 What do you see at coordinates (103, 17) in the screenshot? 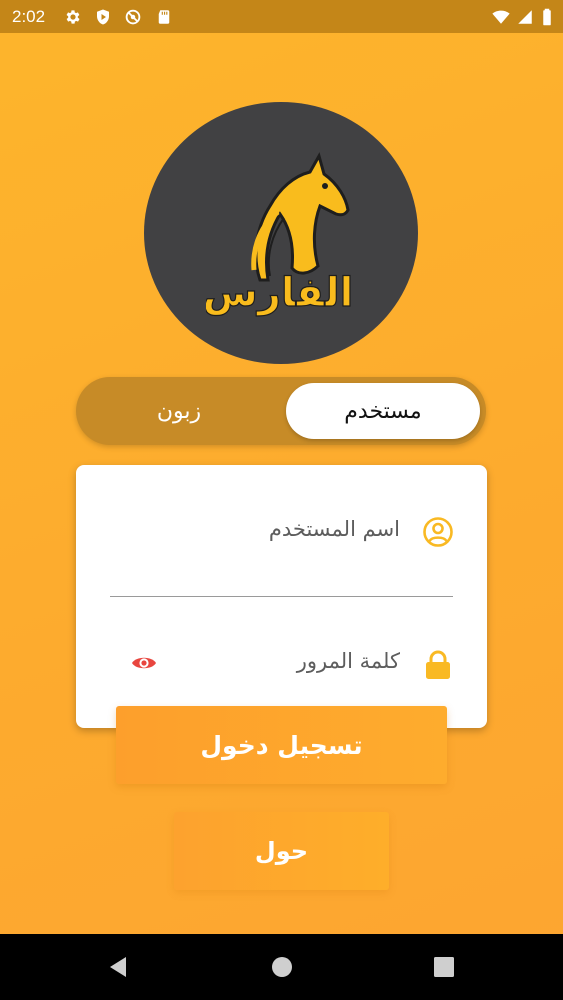
I see `play-protect-icon` at bounding box center [103, 17].